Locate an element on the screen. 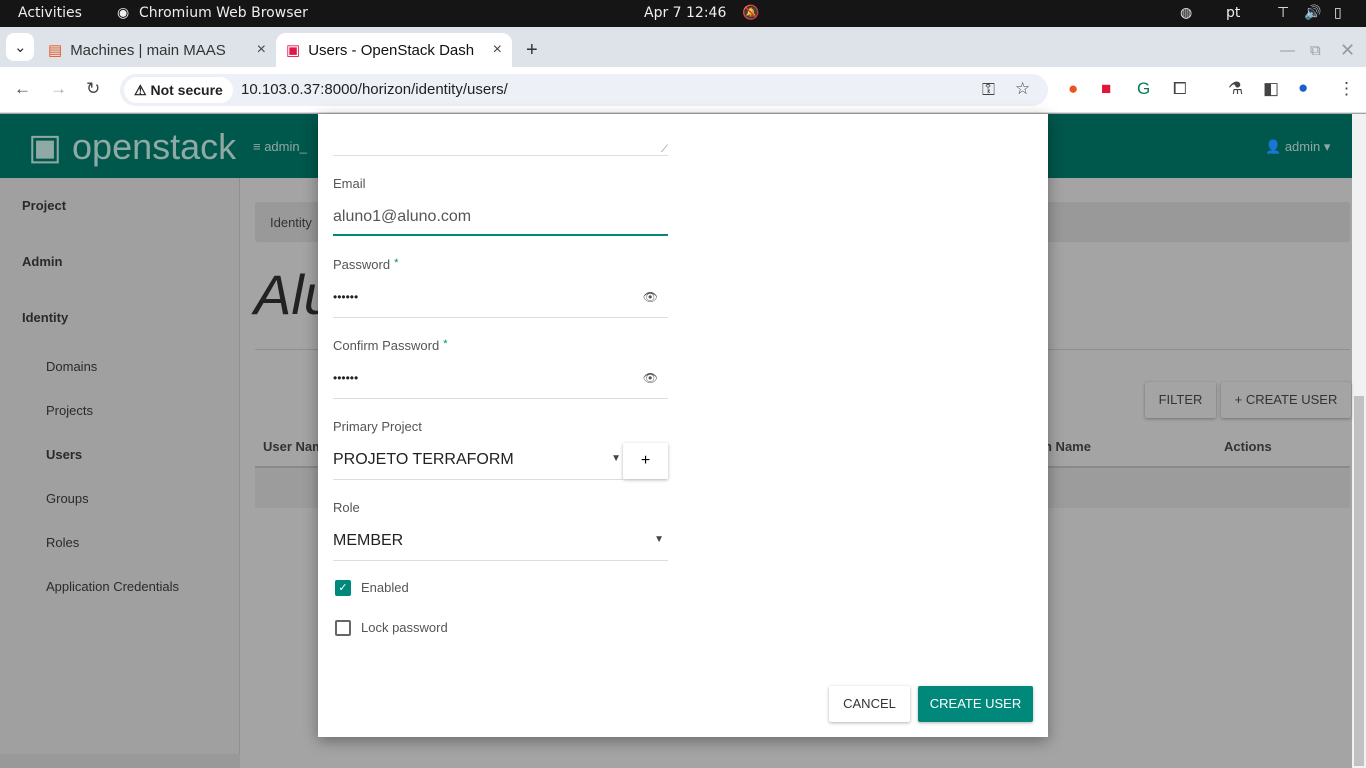 This screenshot has width=1366, height=768. maximize-button: ⧉ is located at coordinates (1315, 50).